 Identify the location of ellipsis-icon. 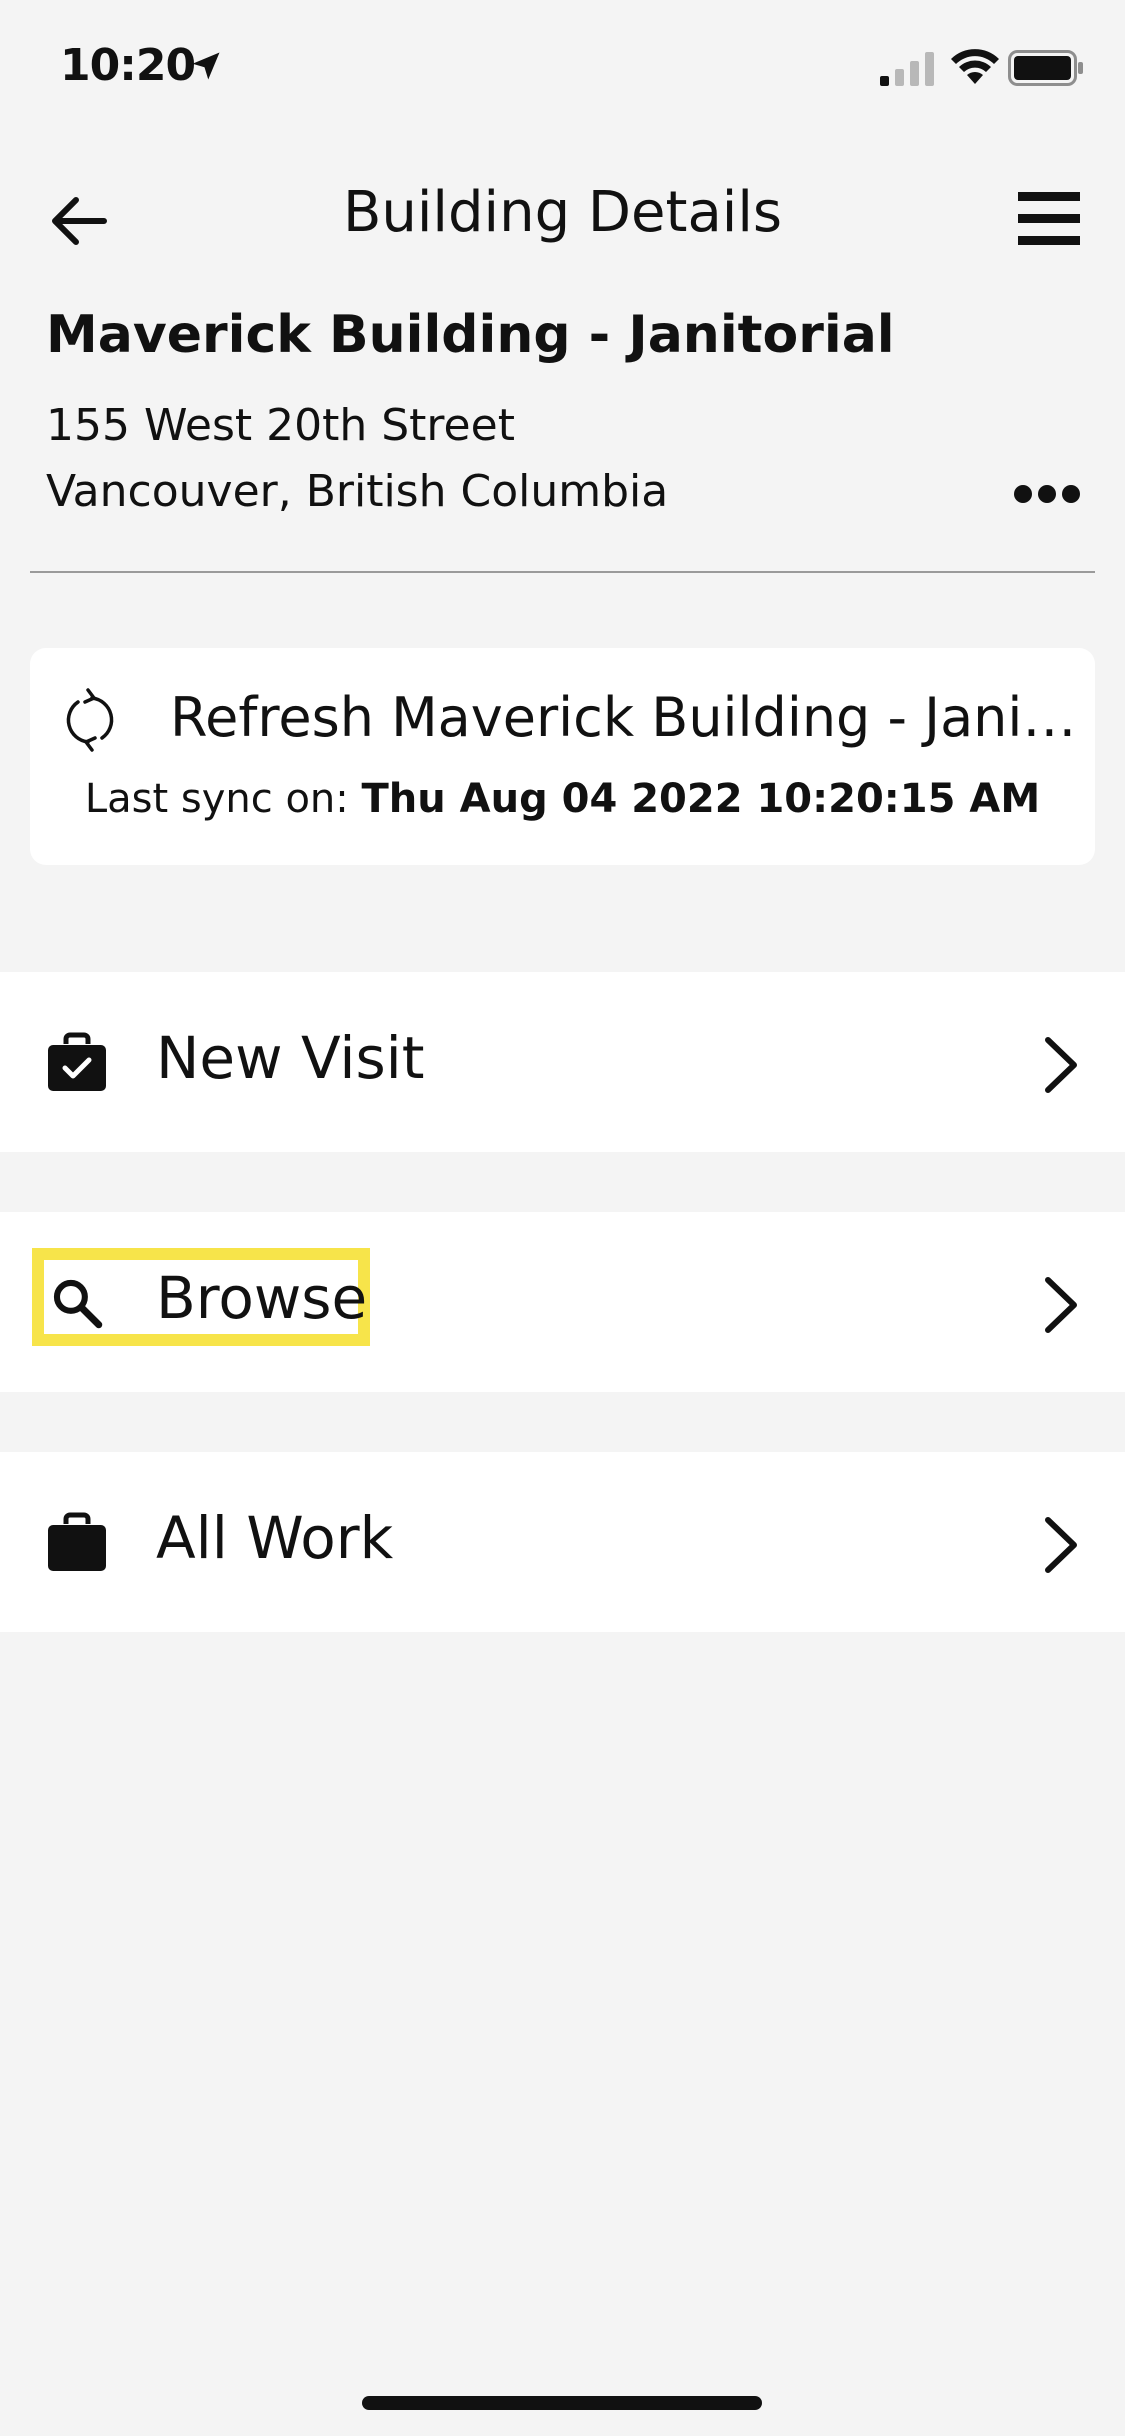
(1047, 494).